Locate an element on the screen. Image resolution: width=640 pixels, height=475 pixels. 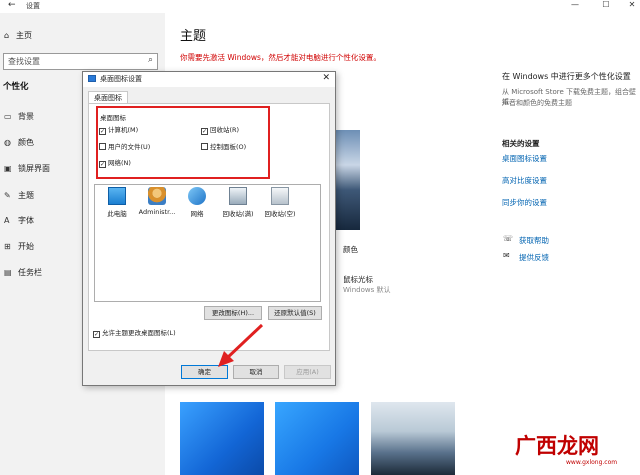
desktop-icon-settings-link: 桌面图标设置 is located at coordinates (524, 158).